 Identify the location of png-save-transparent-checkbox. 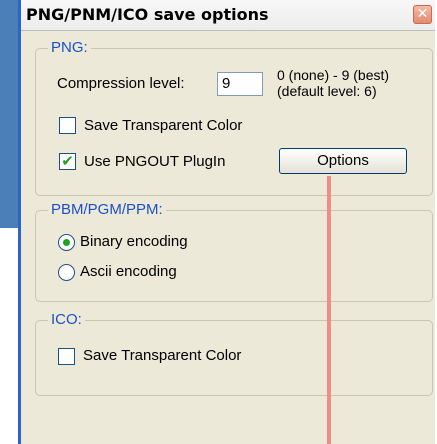
(67, 125).